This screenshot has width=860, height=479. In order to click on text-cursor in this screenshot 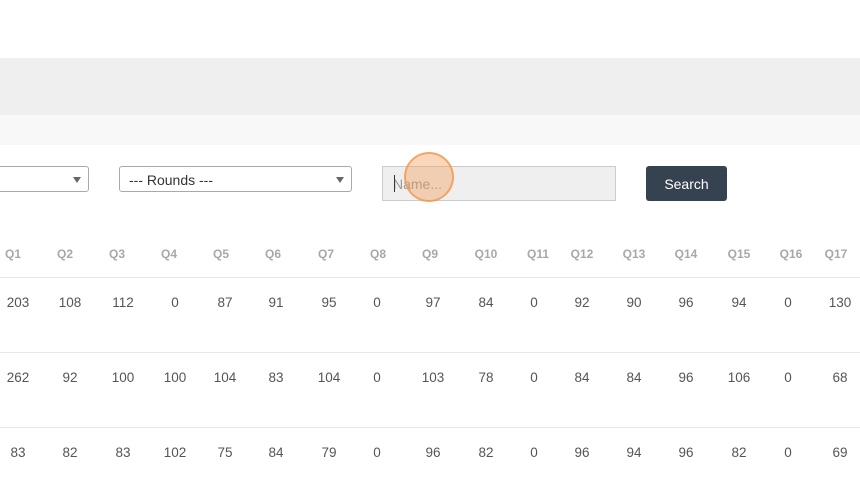, I will do `click(394, 183)`.